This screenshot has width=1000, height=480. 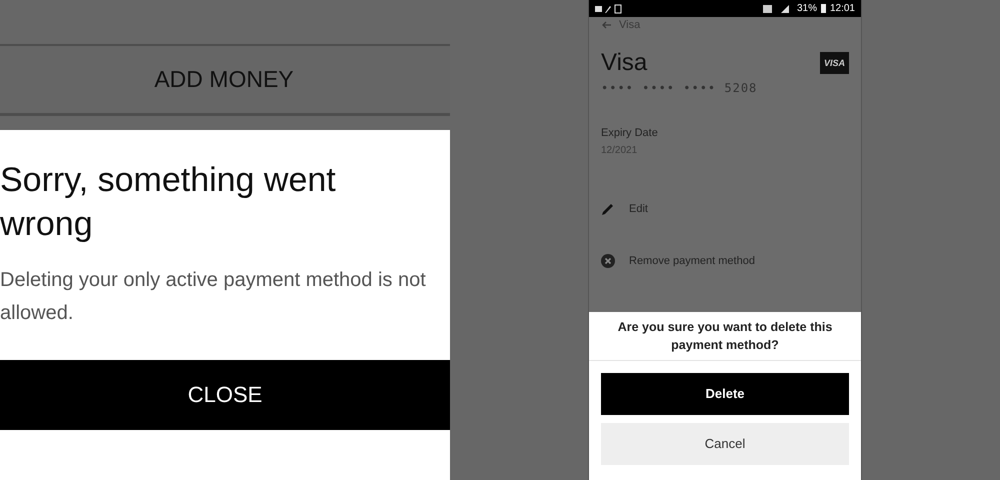 What do you see at coordinates (679, 88) in the screenshot?
I see `card-number: •••• •••• •••• 5208` at bounding box center [679, 88].